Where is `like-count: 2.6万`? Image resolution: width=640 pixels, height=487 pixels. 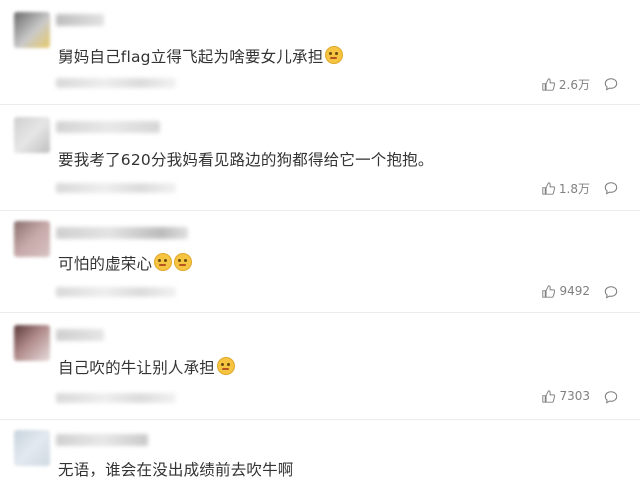
like-count: 2.6万 is located at coordinates (574, 85).